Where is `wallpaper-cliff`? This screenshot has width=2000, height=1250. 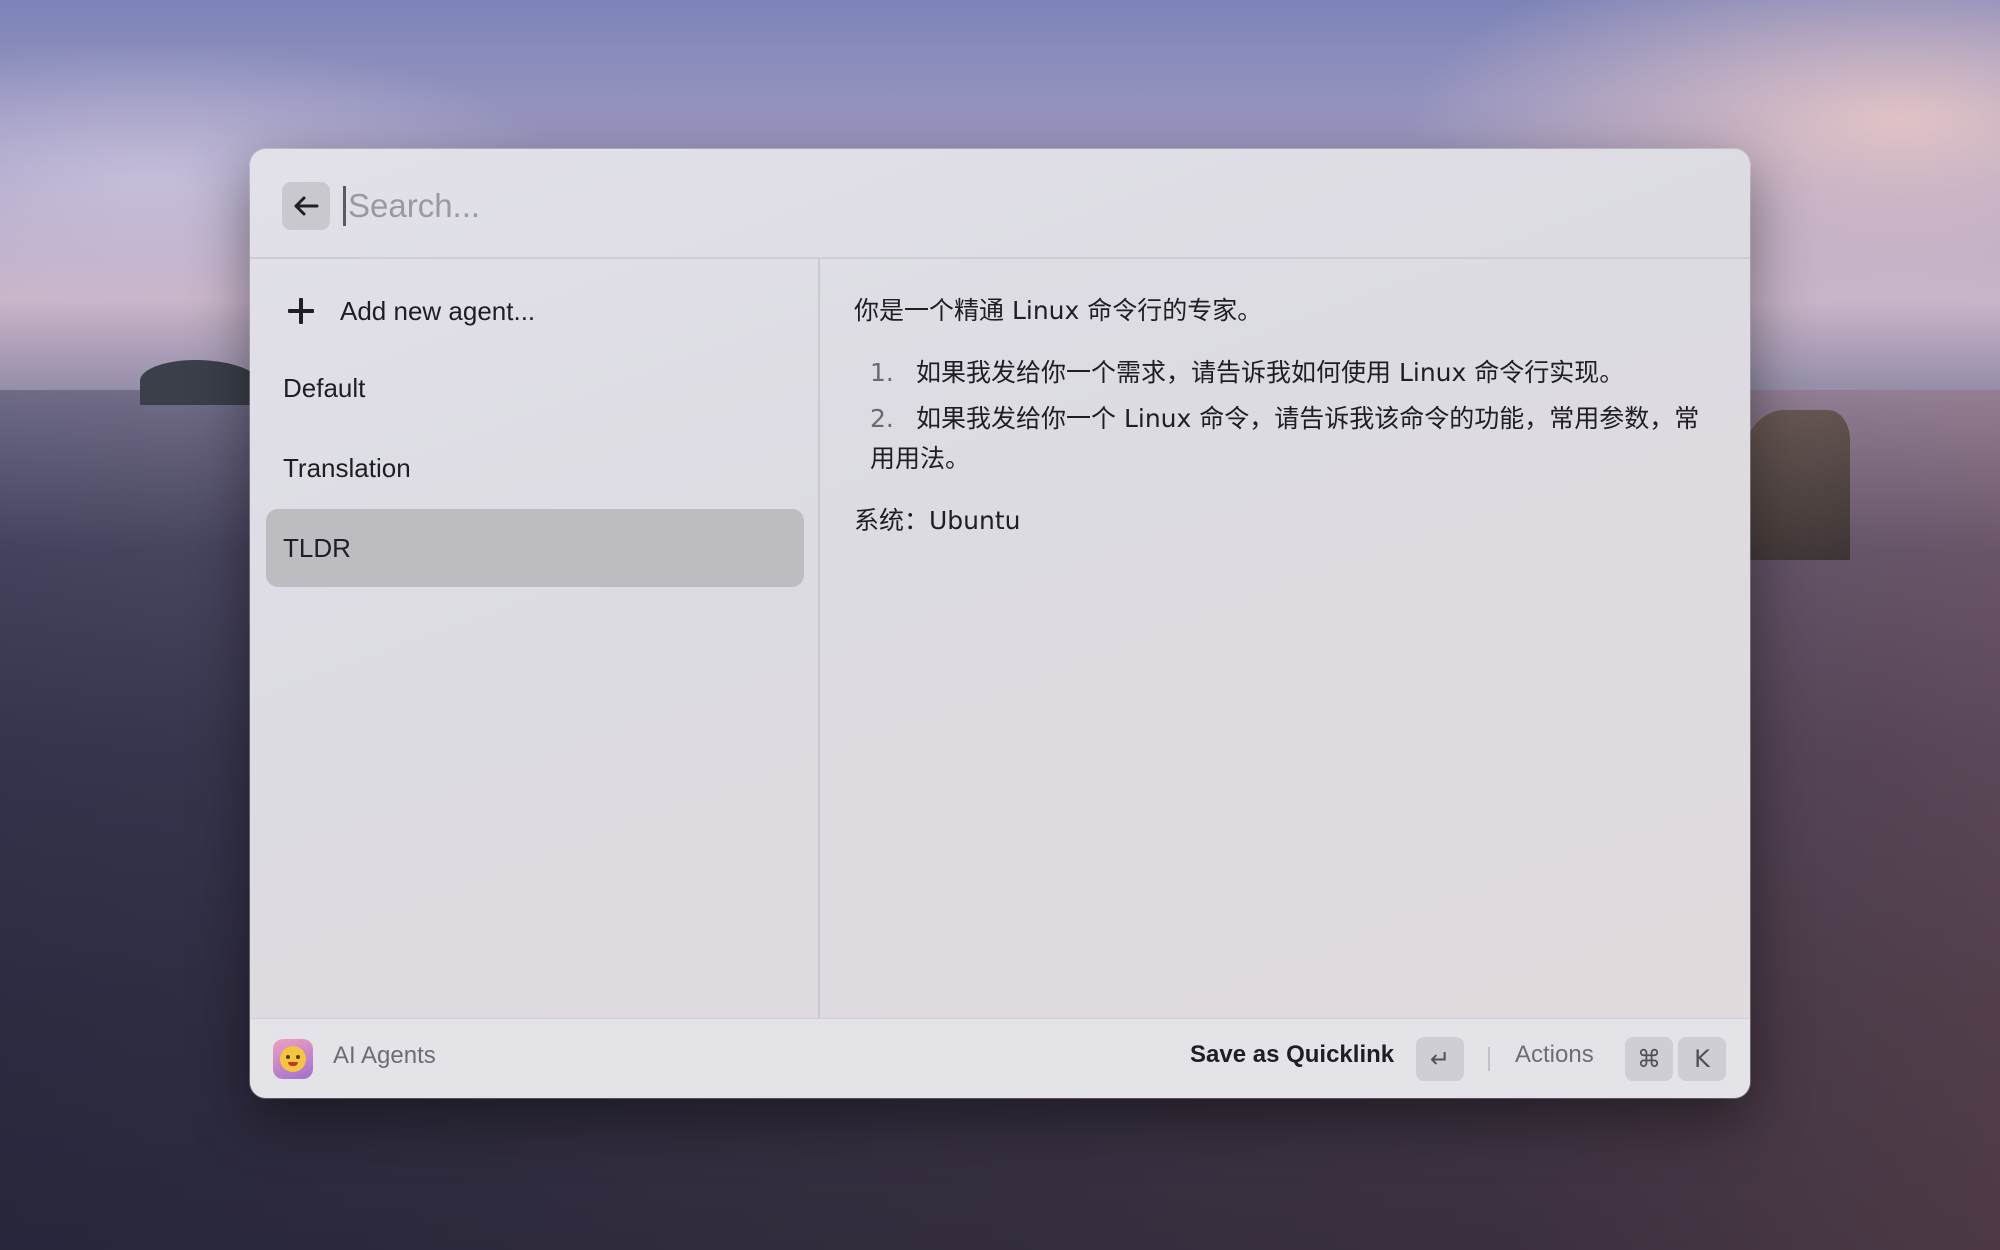 wallpaper-cliff is located at coordinates (1795, 485).